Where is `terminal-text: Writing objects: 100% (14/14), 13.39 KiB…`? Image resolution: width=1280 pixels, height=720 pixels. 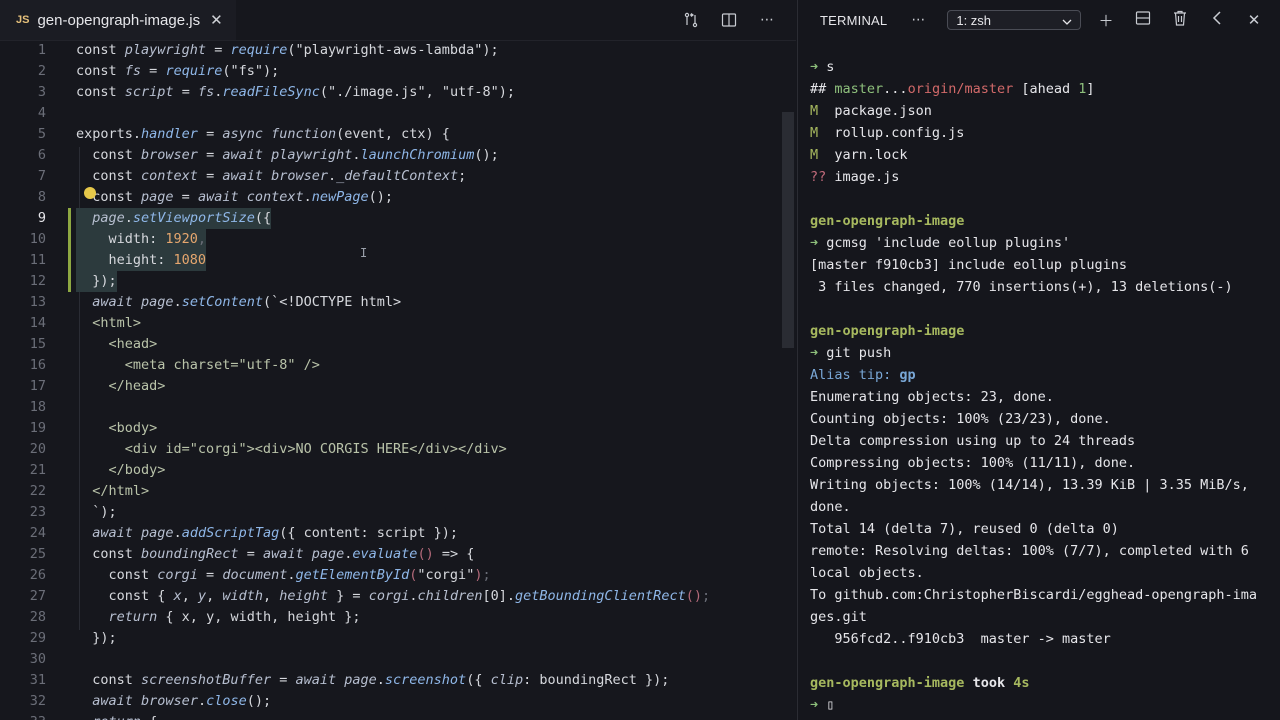 terminal-text: Writing objects: 100% (14/14), 13.39 KiB… is located at coordinates (1029, 485).